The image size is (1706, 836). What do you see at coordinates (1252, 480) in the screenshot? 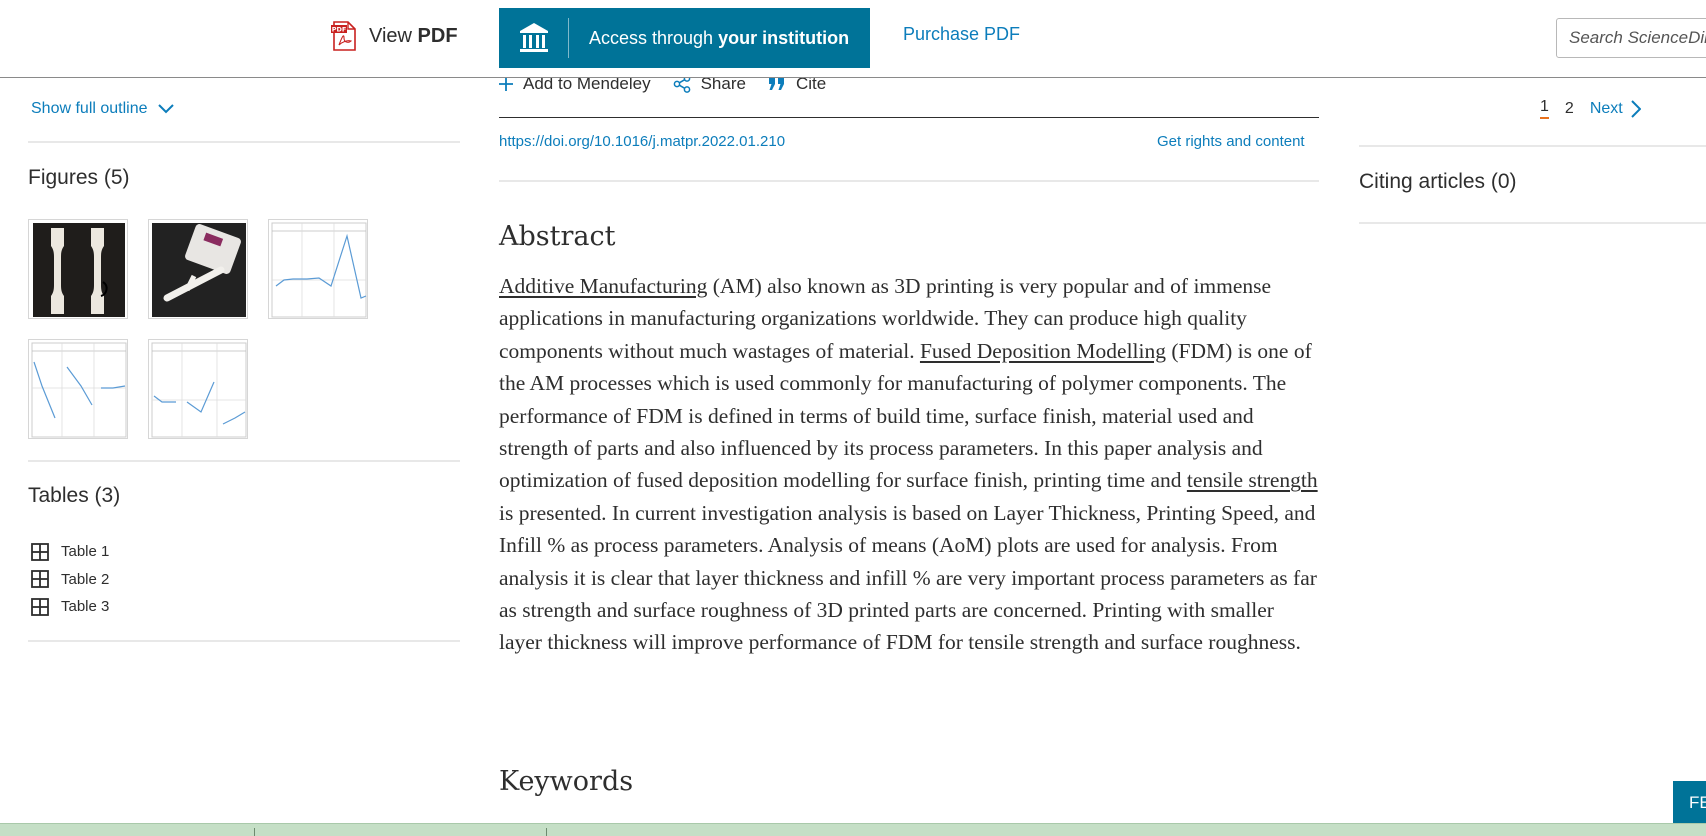
I see `topic-link-tensile-strength: tensile strength` at bounding box center [1252, 480].